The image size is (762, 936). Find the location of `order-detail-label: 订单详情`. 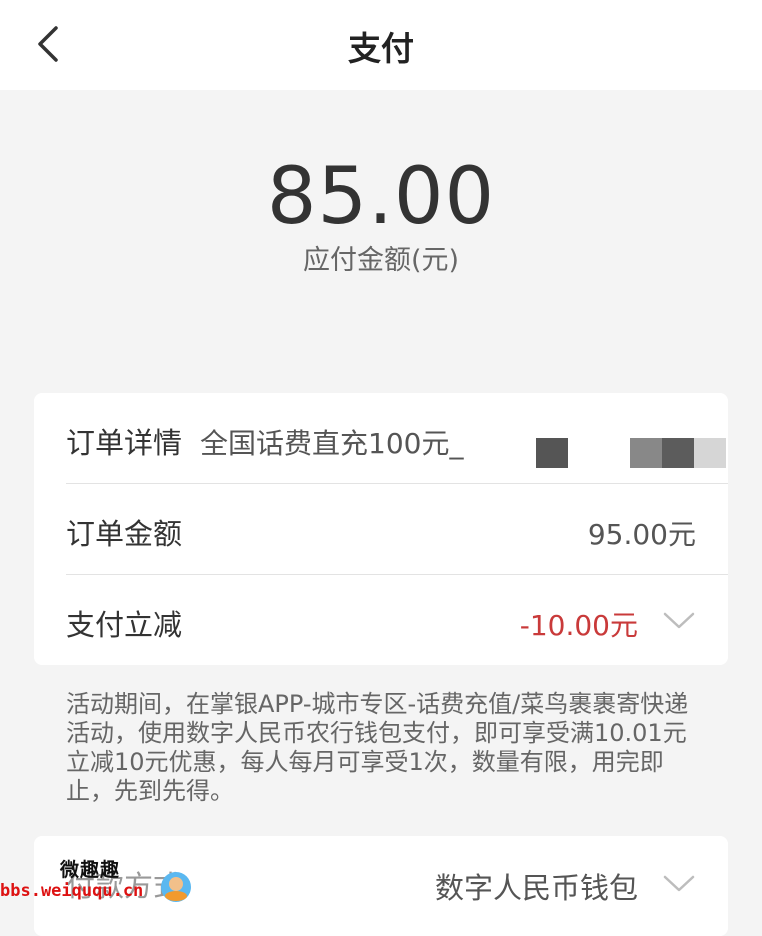

order-detail-label: 订单详情 is located at coordinates (124, 443).